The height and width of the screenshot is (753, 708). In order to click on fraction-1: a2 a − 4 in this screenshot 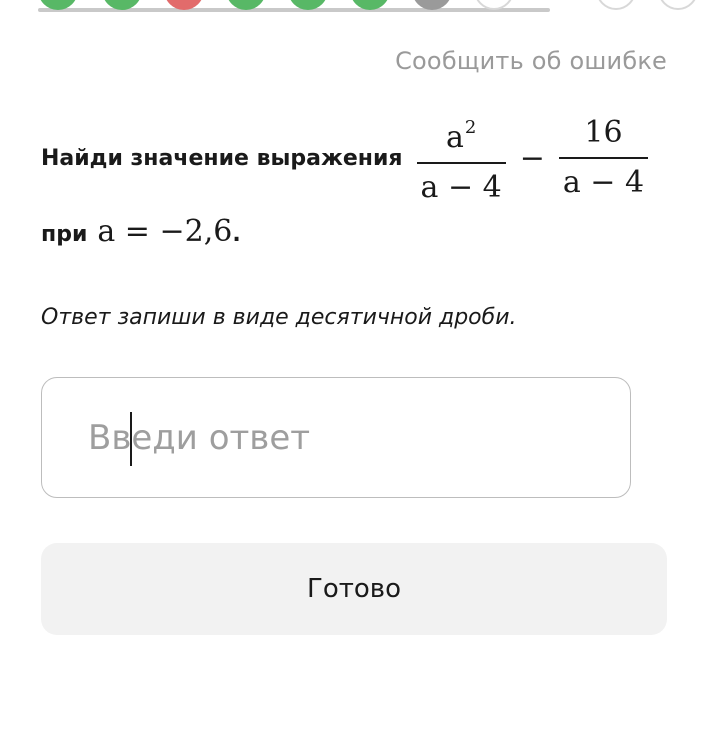, I will do `click(461, 158)`.